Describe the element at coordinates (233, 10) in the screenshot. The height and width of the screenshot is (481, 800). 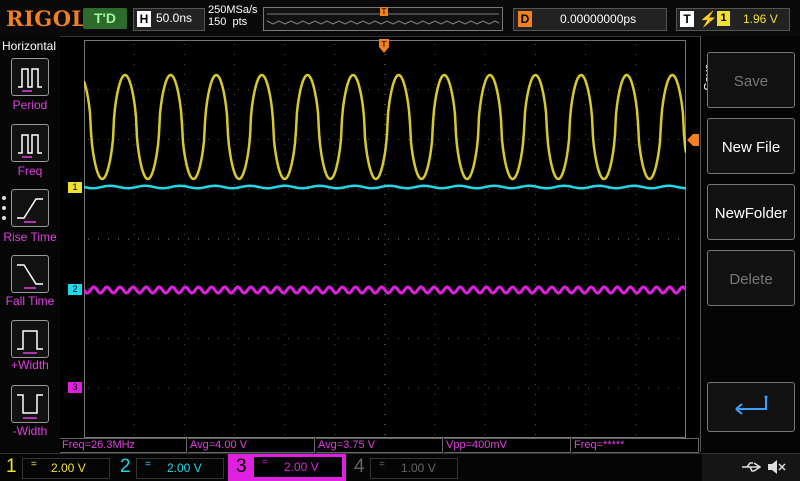
I see `sample-rate: 250MSa/s` at that location.